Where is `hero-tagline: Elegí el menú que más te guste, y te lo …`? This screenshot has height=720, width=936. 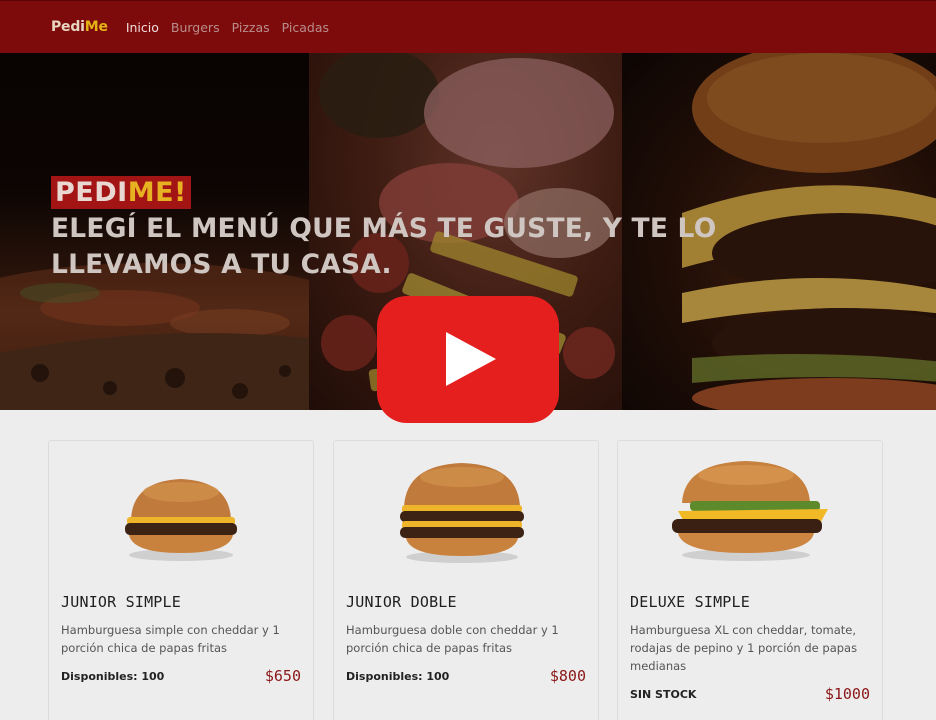
hero-tagline: Elegí el menú que más te guste, y te lo … is located at coordinates (384, 246).